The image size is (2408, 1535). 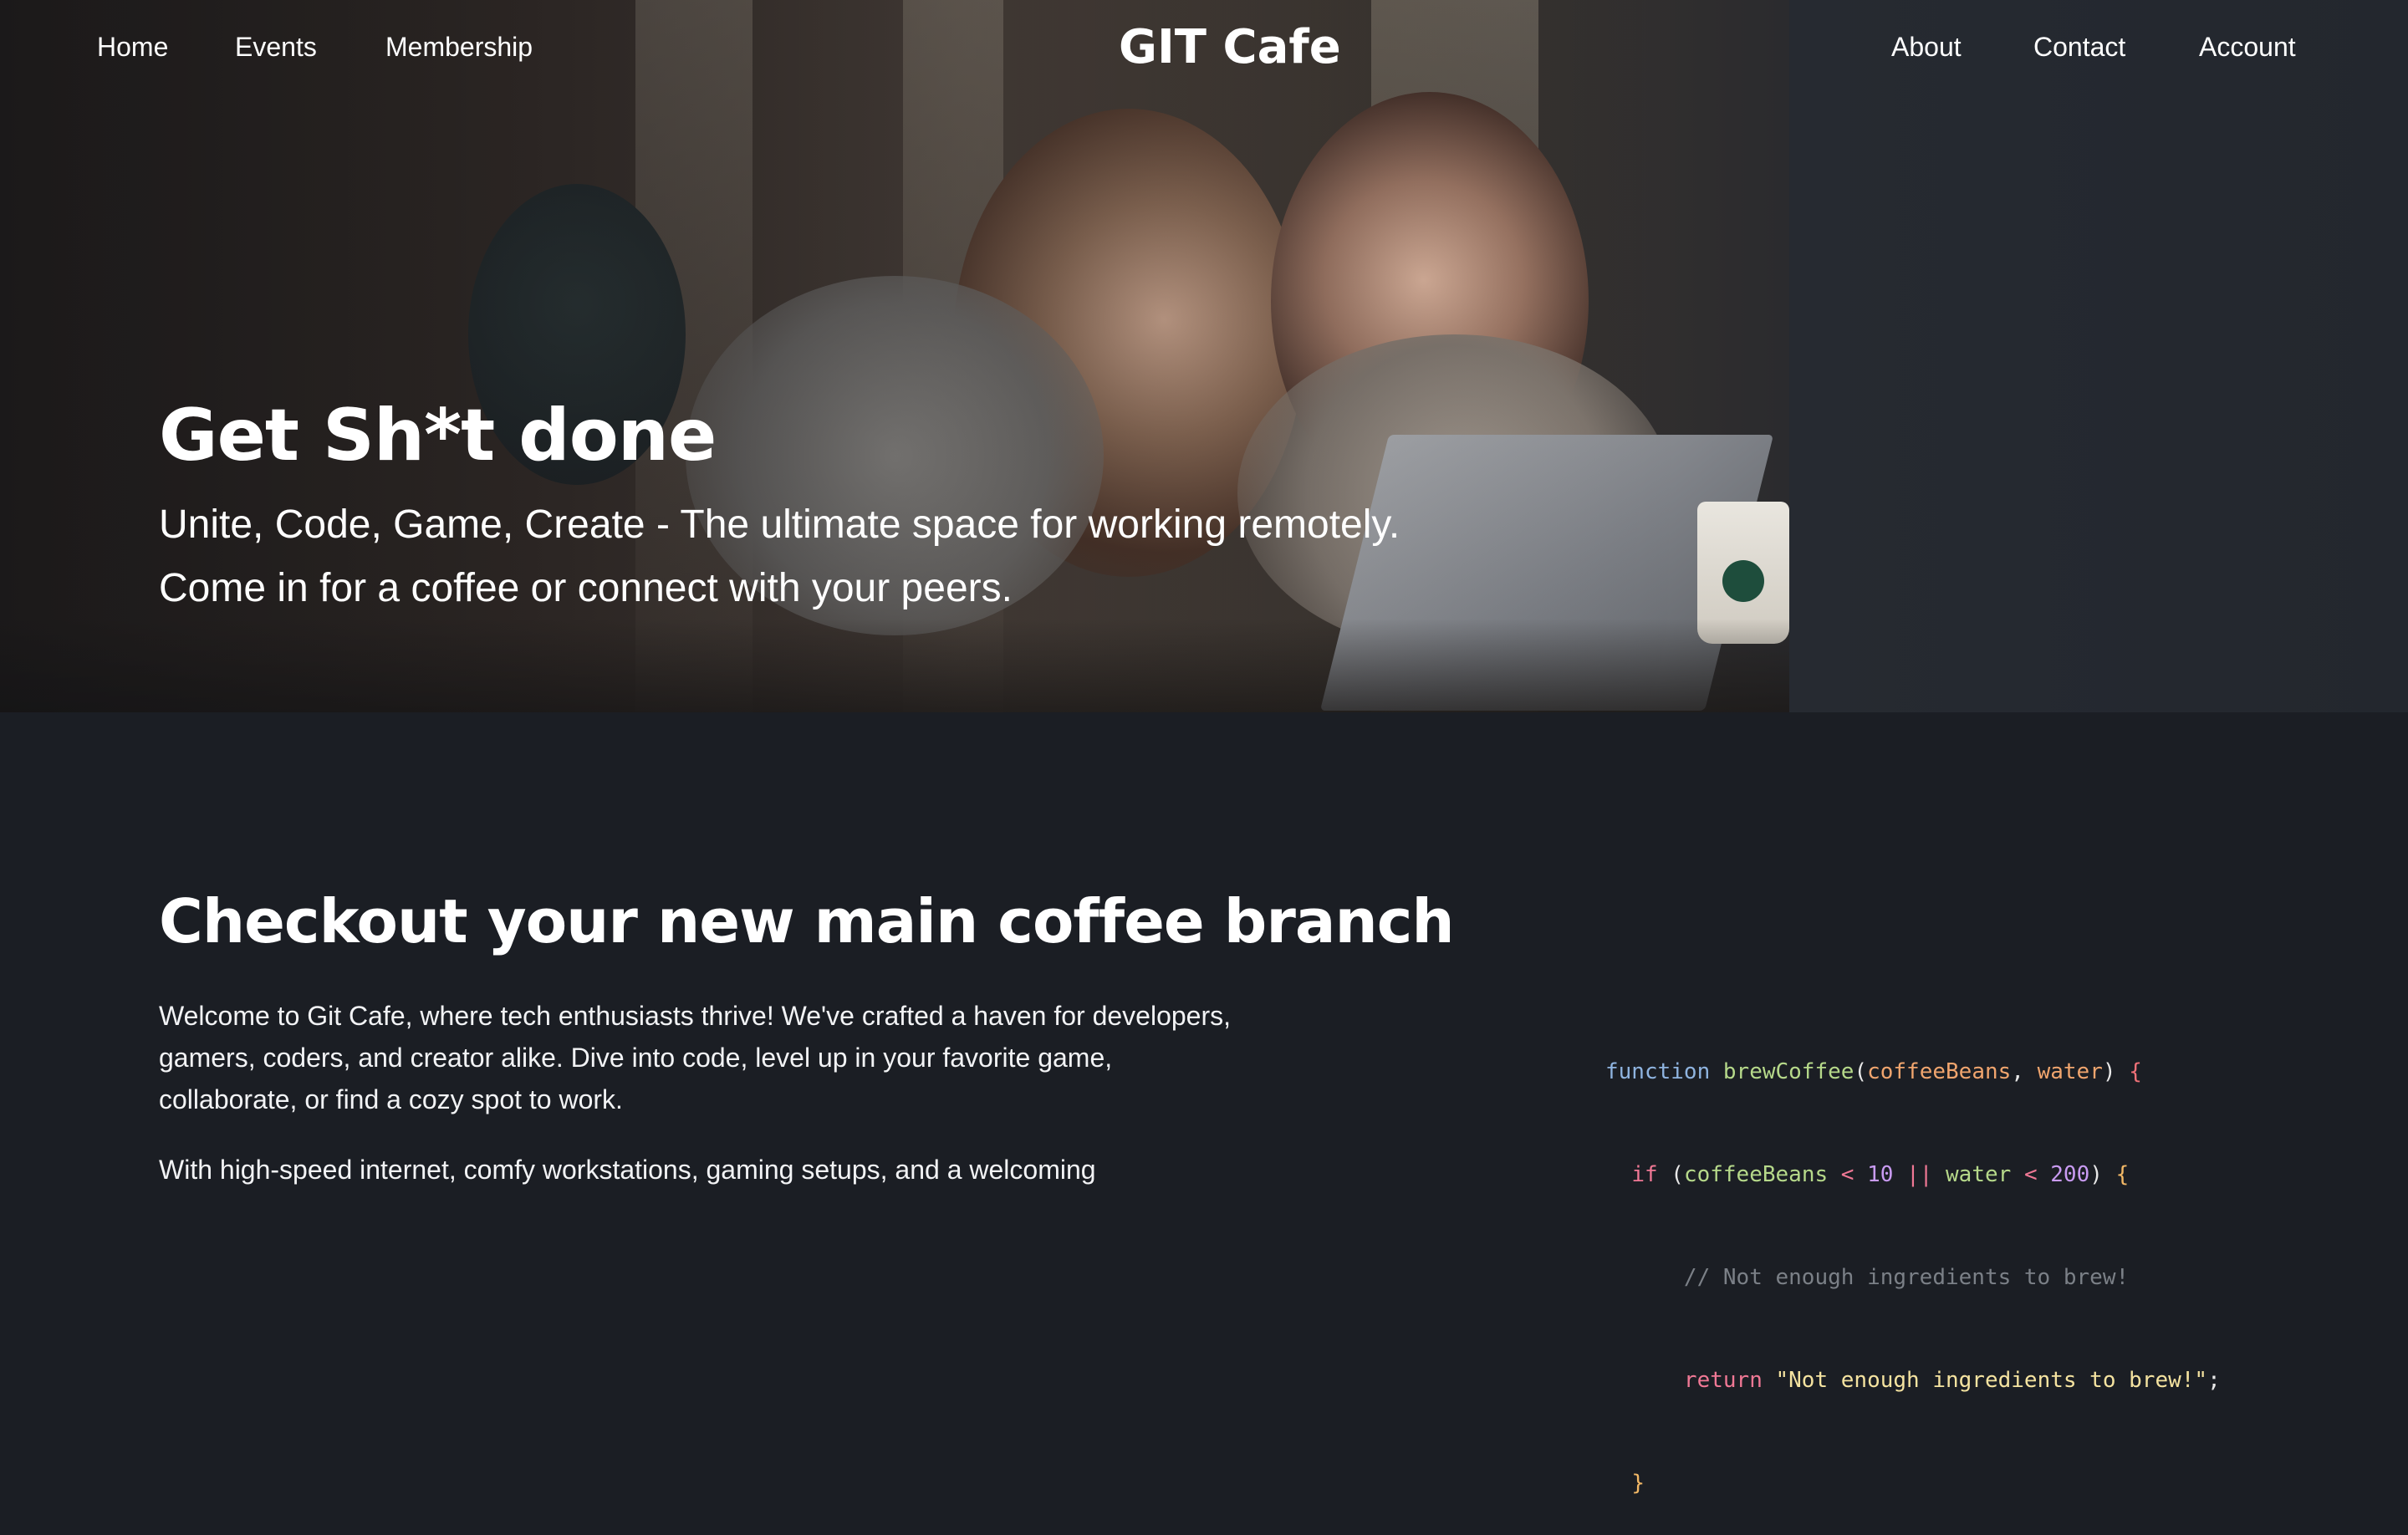 What do you see at coordinates (2247, 47) in the screenshot?
I see `nav-link-account: Account` at bounding box center [2247, 47].